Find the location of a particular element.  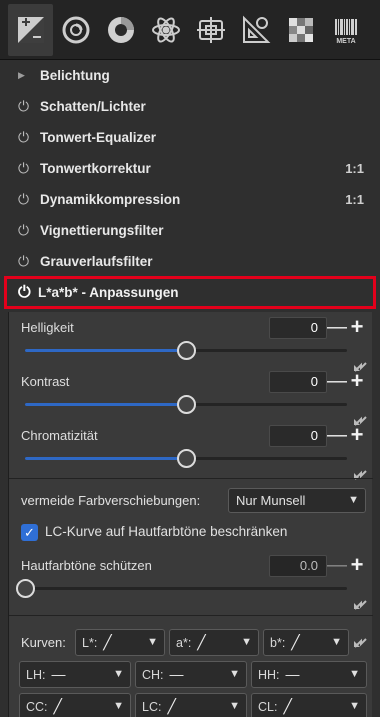

contrast-value-field: 0 is located at coordinates (298, 382).